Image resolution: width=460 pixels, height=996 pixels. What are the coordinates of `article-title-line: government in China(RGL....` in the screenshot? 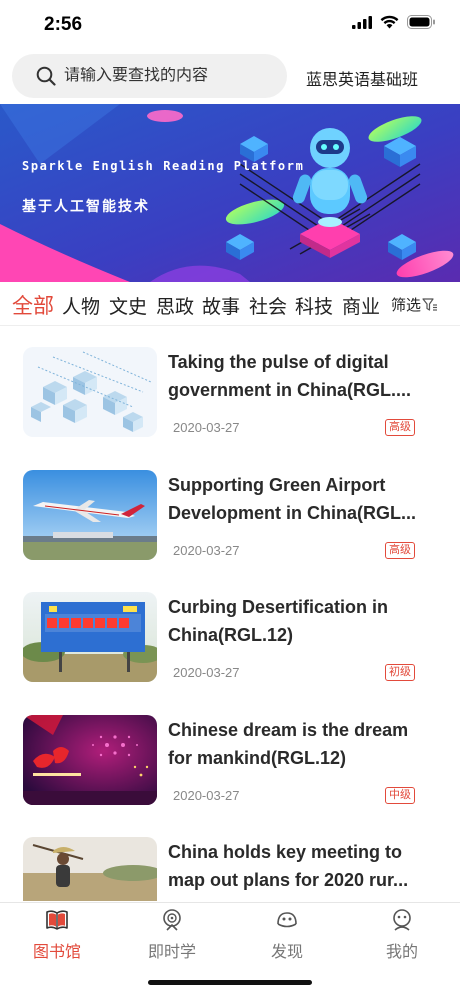 It's located at (290, 390).